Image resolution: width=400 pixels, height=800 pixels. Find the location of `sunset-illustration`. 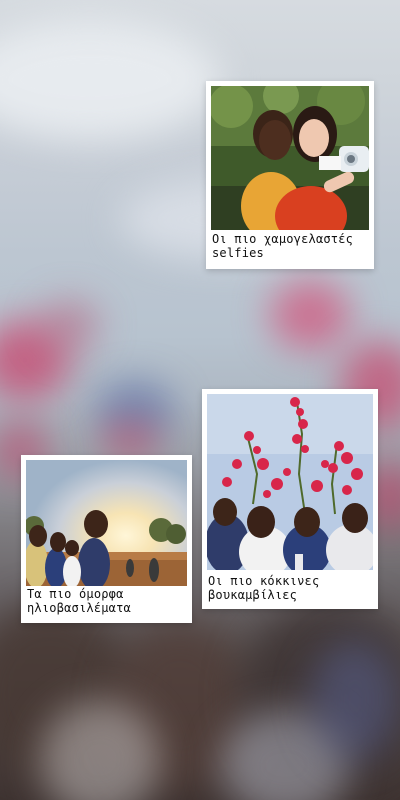

sunset-illustration is located at coordinates (106, 523).